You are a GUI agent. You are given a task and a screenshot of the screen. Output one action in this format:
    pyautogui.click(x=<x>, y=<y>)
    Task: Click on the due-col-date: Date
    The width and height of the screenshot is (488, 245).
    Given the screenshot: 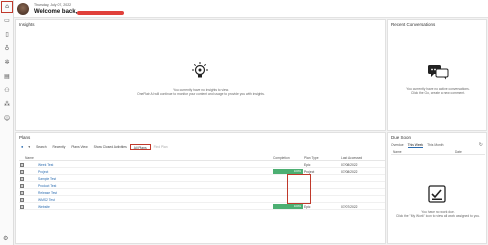 What is the action you would take?
    pyautogui.click(x=458, y=152)
    